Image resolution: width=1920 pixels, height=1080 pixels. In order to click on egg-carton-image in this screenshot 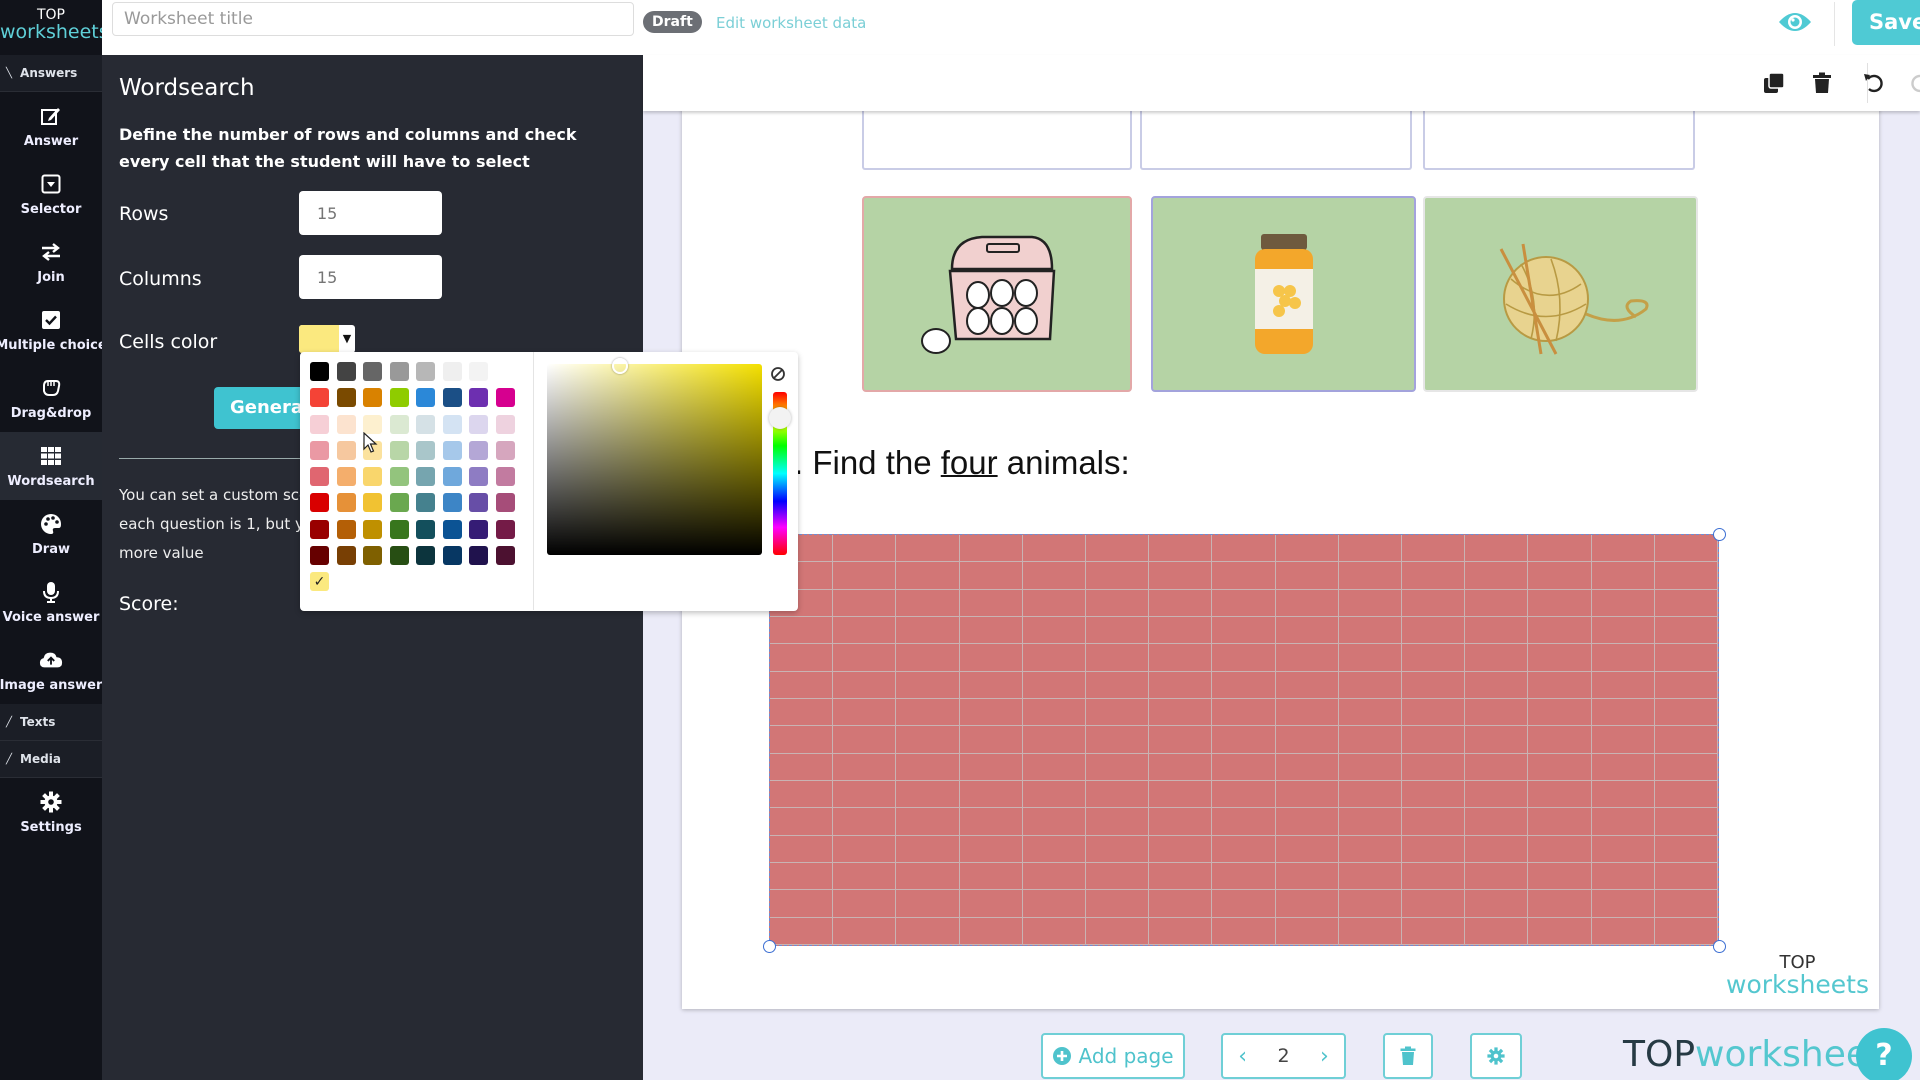, I will do `click(997, 294)`.